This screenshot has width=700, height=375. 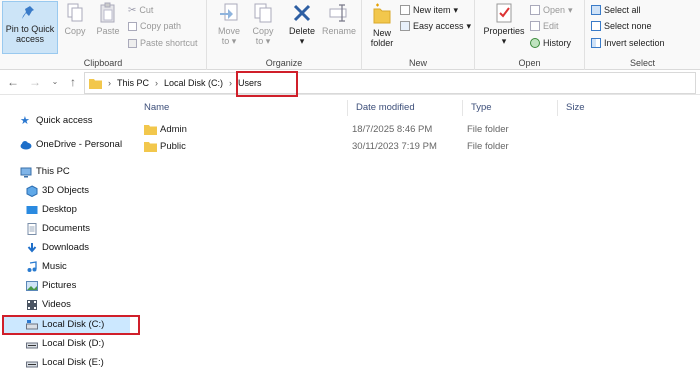 What do you see at coordinates (30, 23) in the screenshot?
I see `pin-to-quick-access-button: Pin to Quick access` at bounding box center [30, 23].